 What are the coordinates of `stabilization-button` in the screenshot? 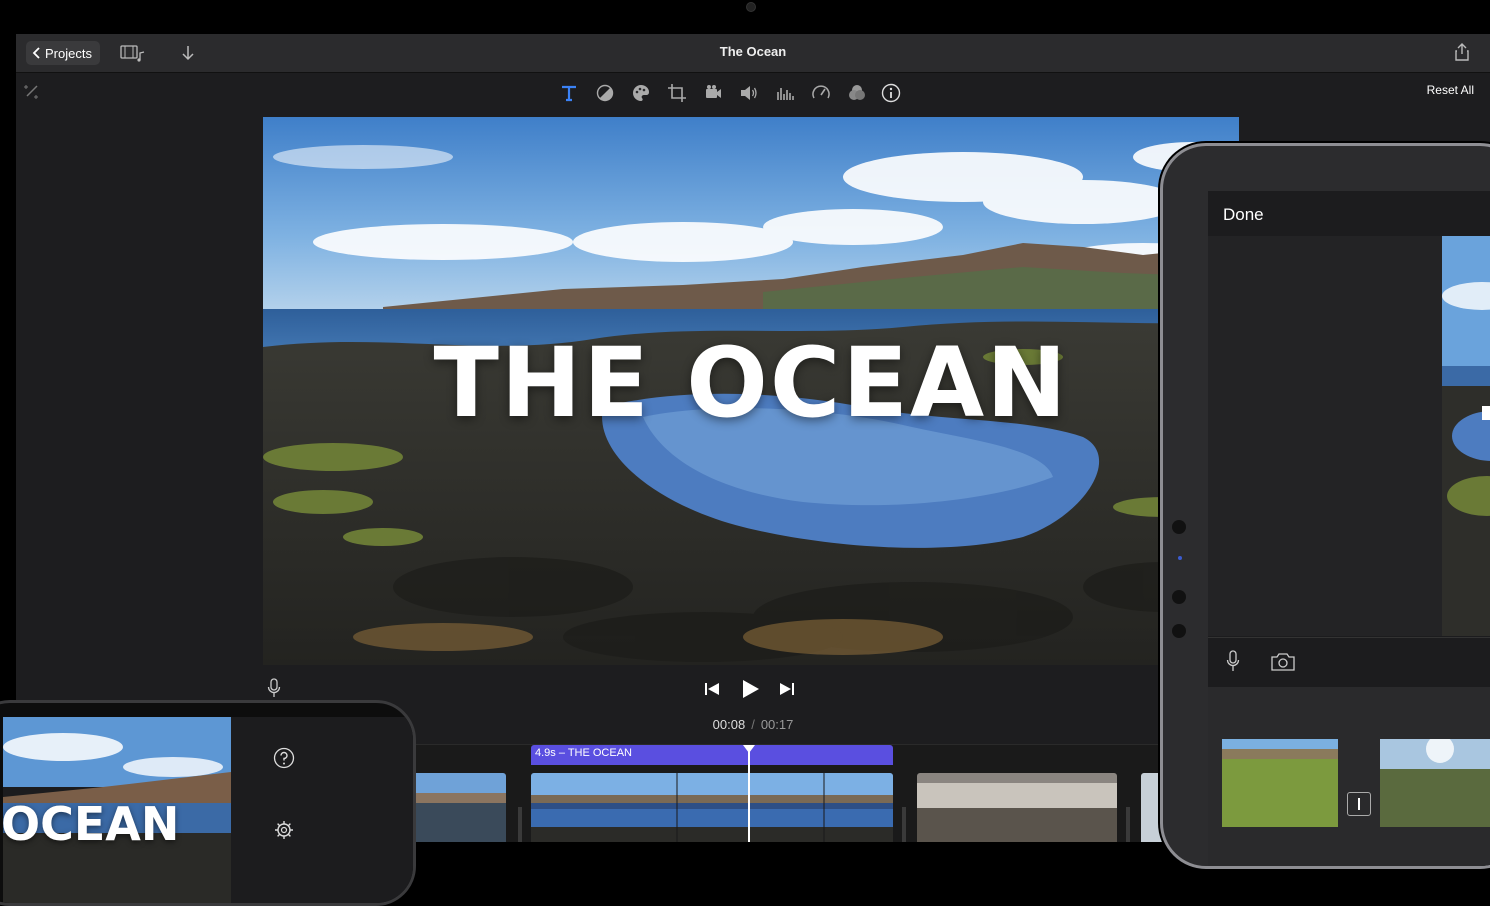 It's located at (713, 93).